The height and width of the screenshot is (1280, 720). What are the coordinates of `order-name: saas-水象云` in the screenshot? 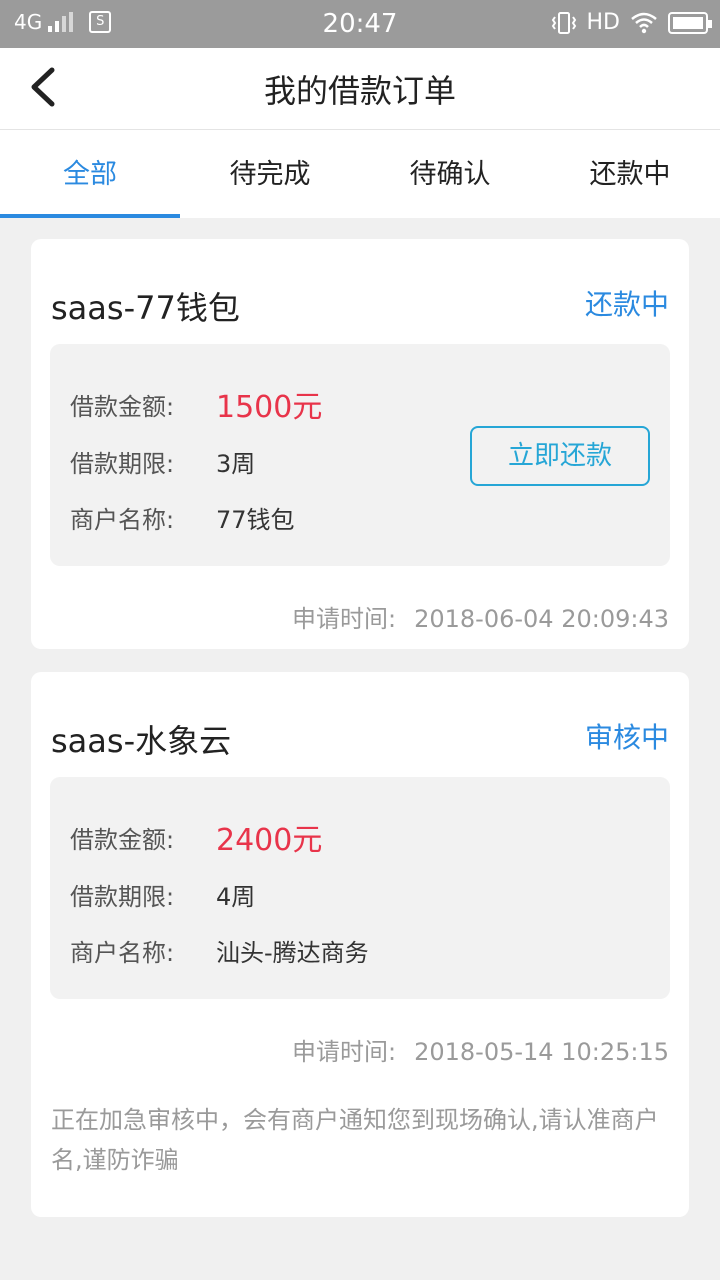 It's located at (141, 741).